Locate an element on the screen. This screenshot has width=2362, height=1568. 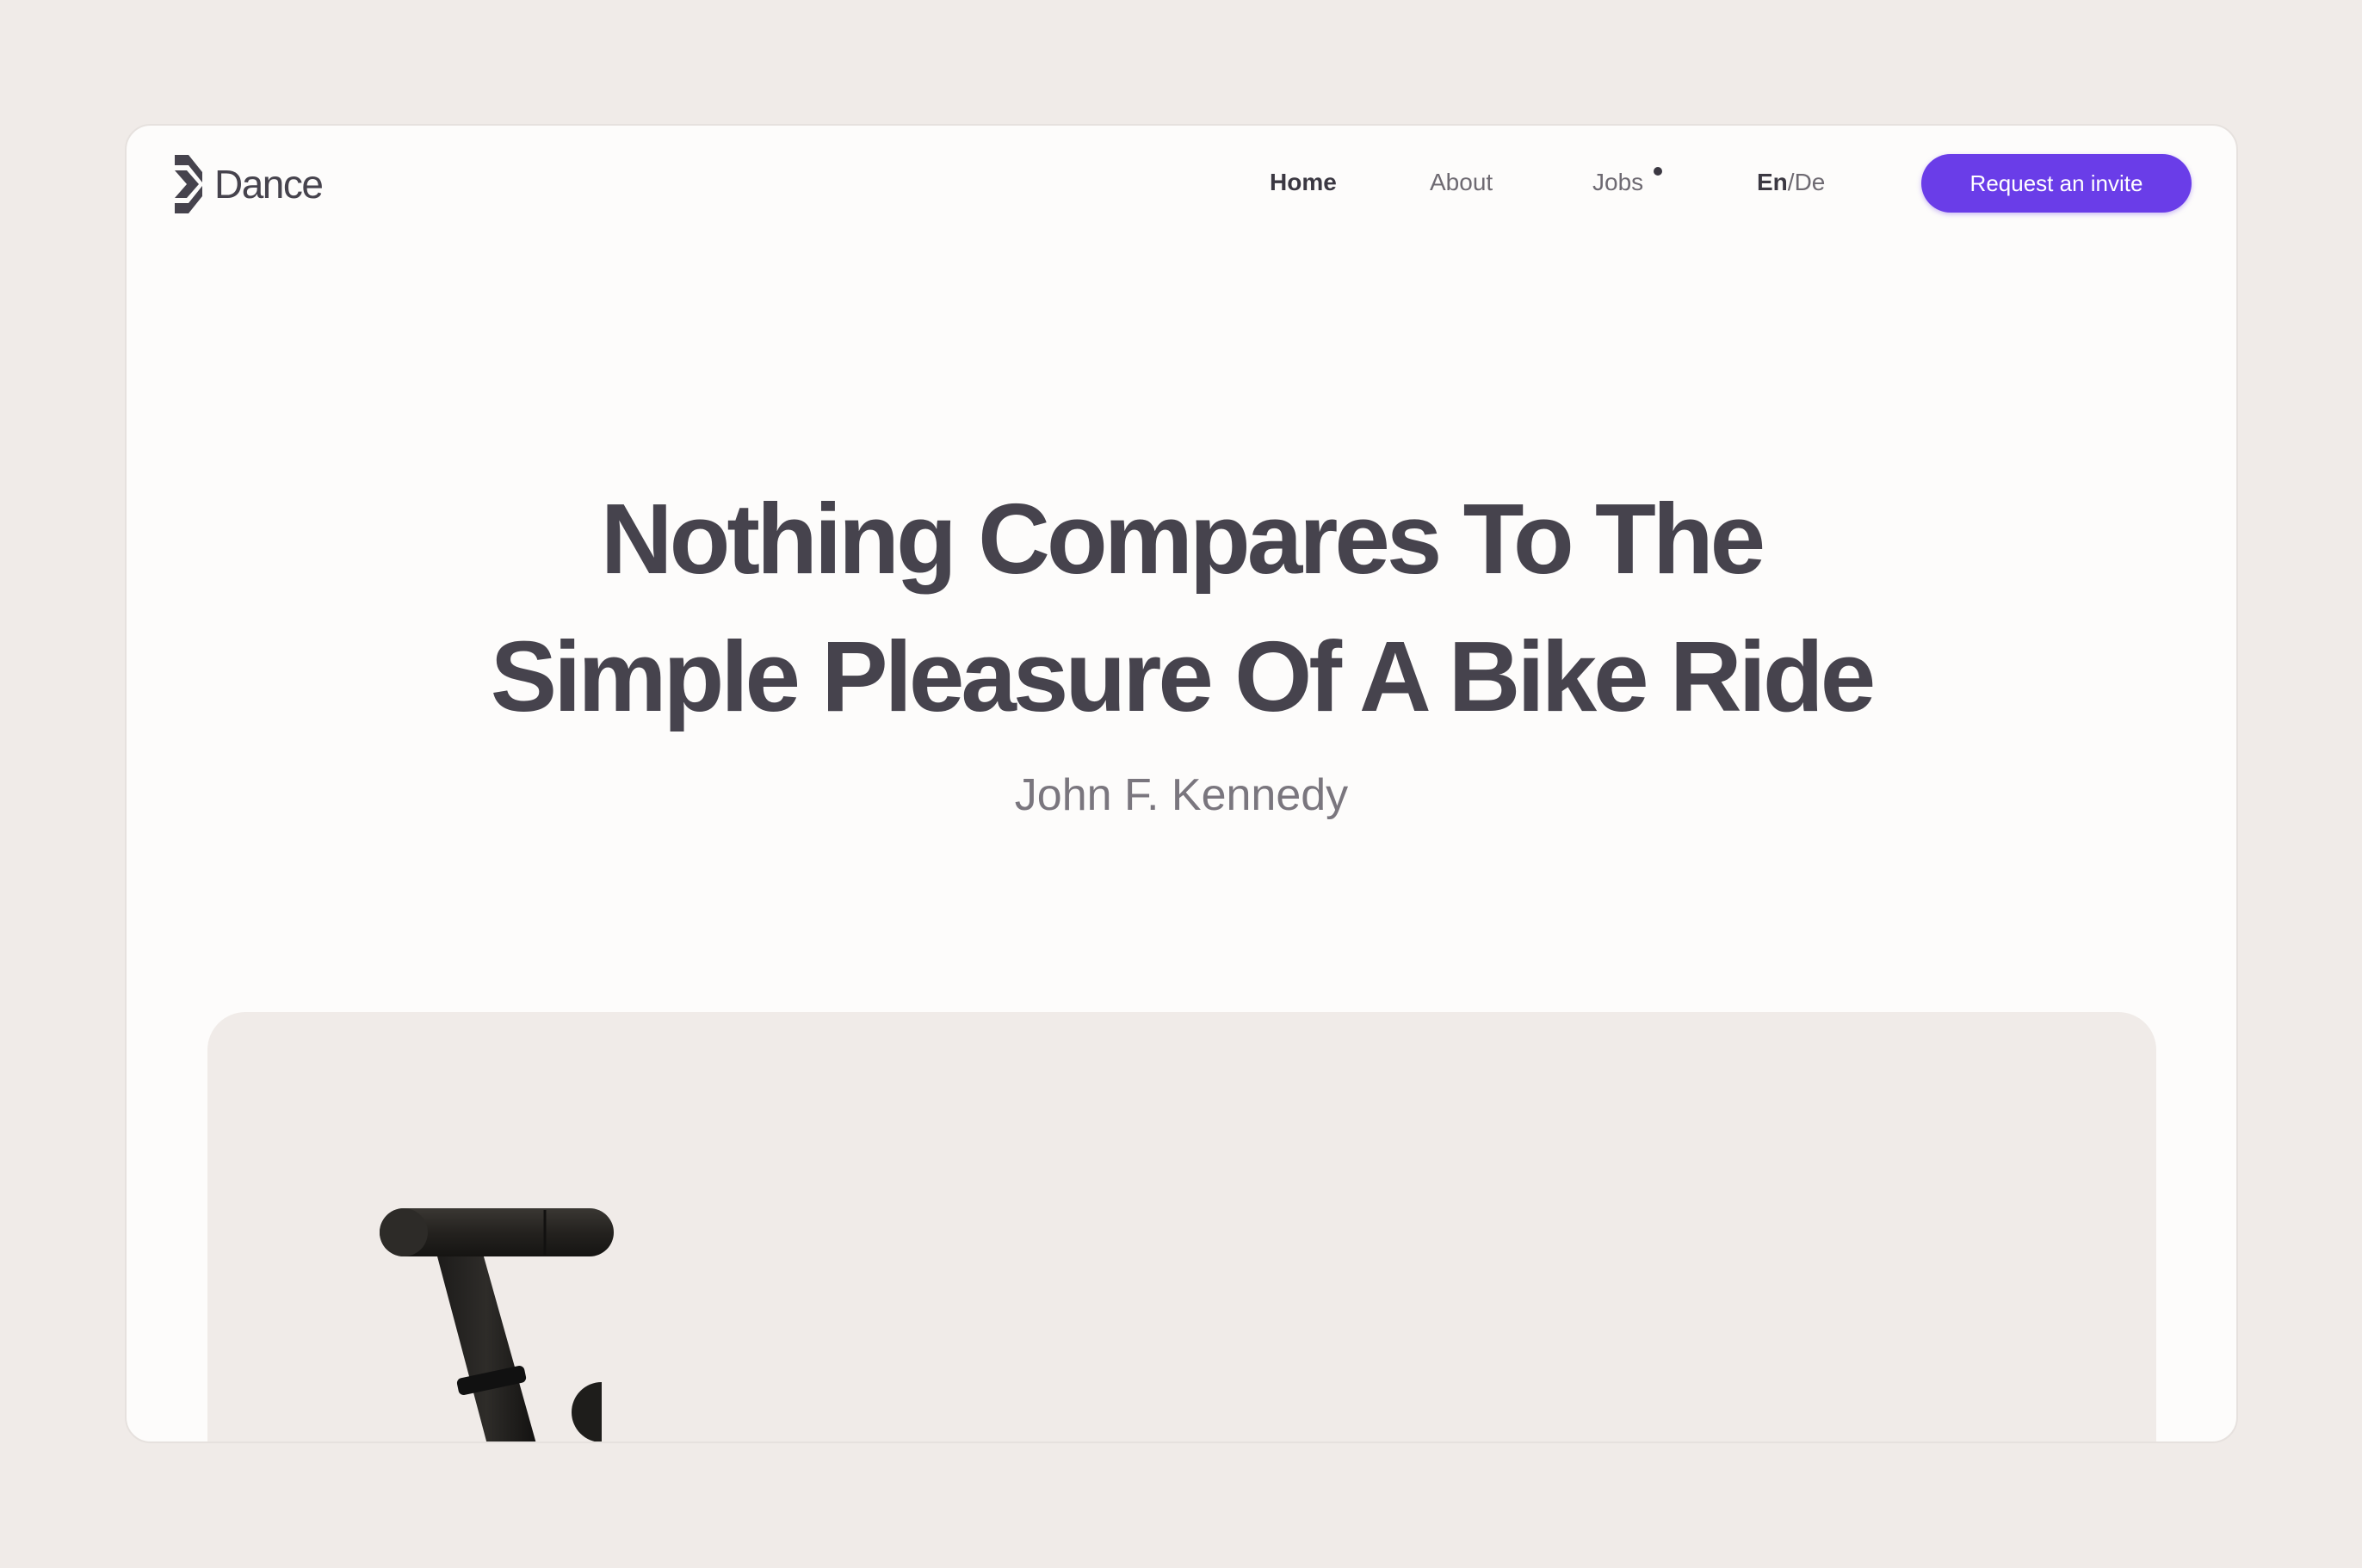
bike-handlebar-image is located at coordinates (497, 1324).